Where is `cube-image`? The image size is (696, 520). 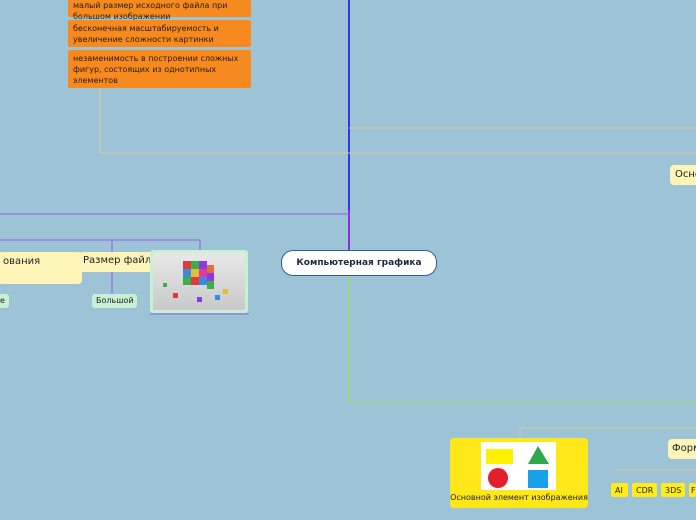 cube-image is located at coordinates (199, 281).